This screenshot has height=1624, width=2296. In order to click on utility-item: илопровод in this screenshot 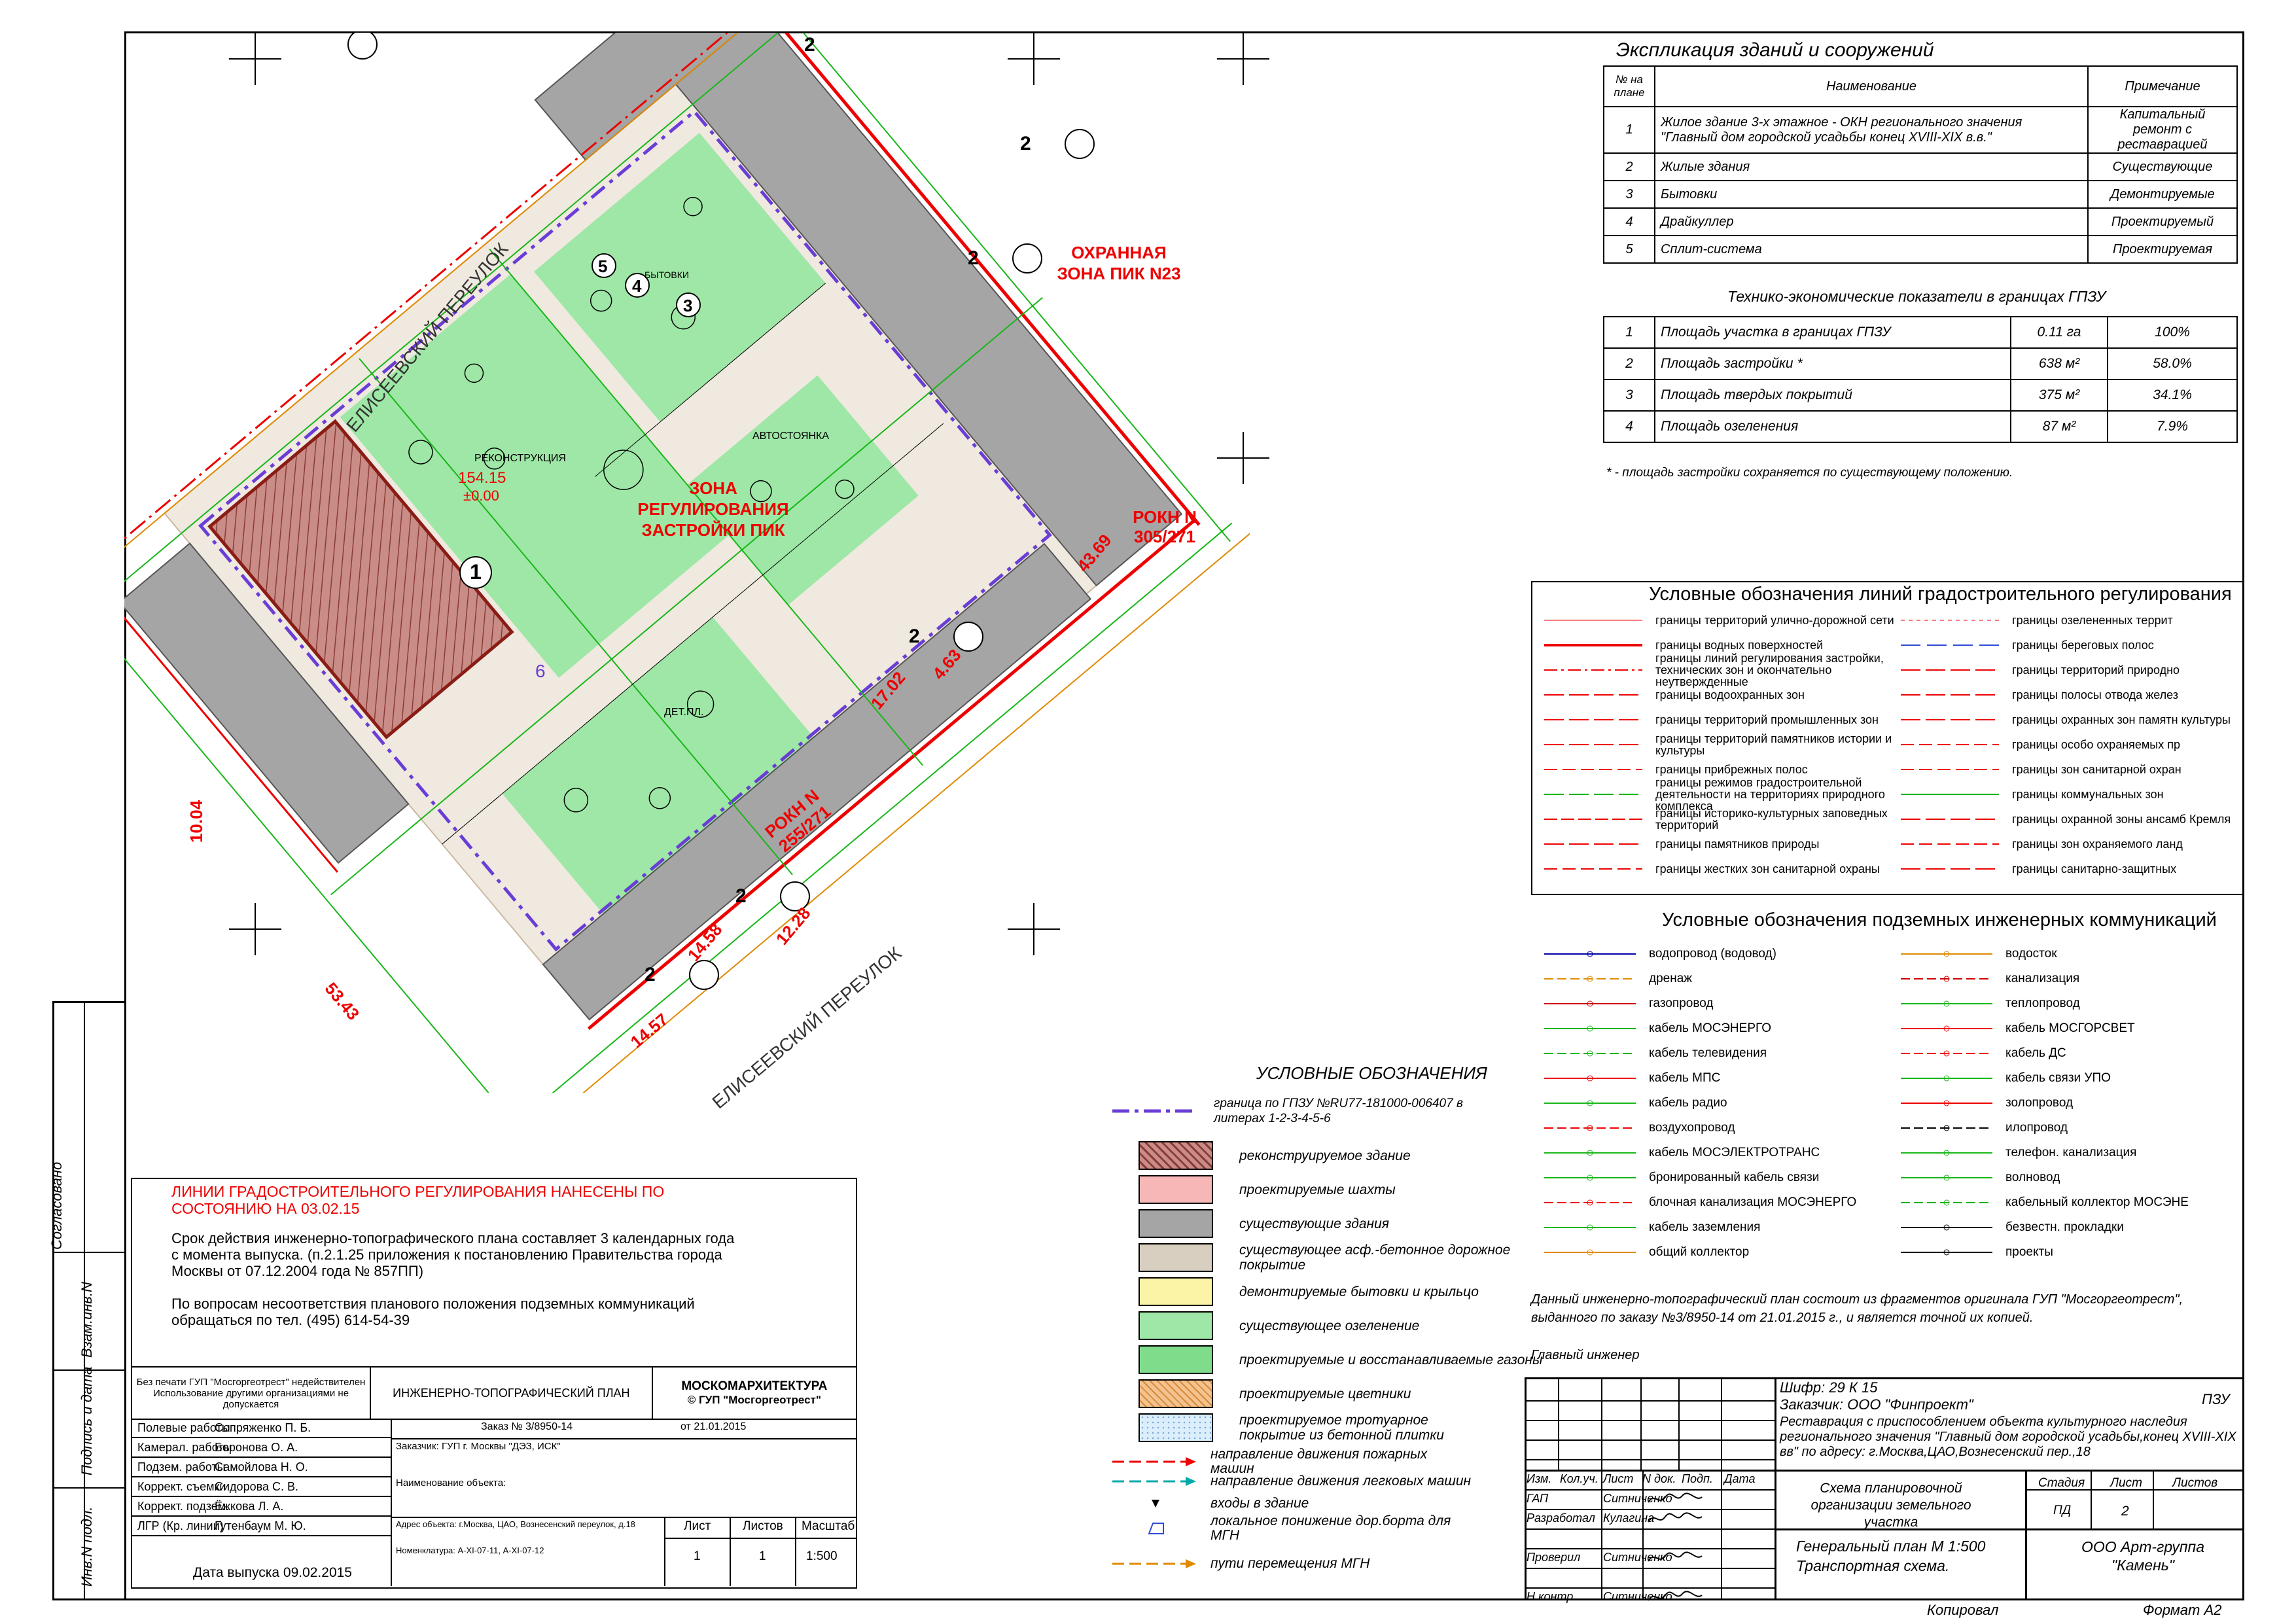, I will do `click(1985, 1128)`.